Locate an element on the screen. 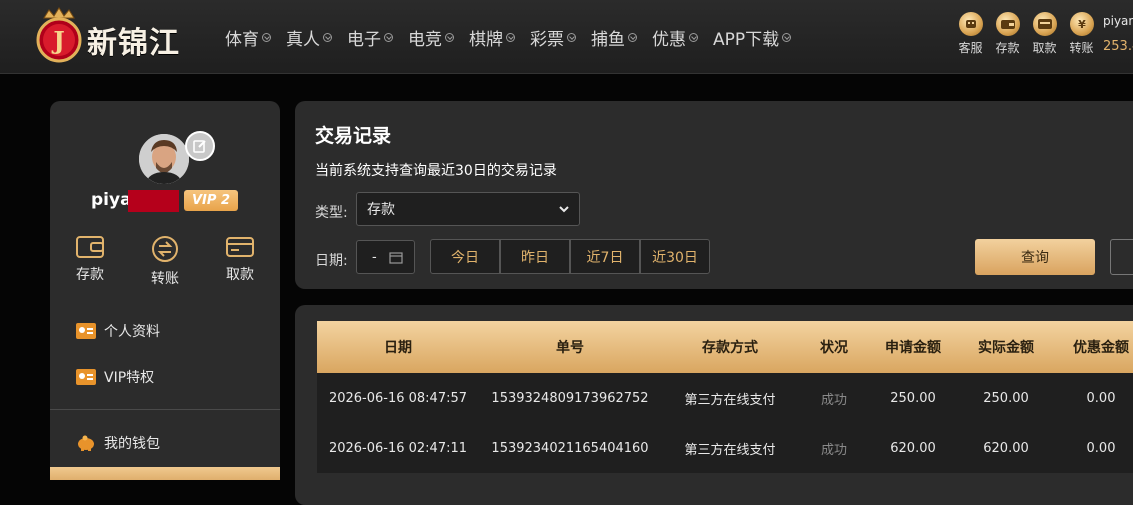 Image resolution: width=1133 pixels, height=505 pixels. quick-action-label: 转账 is located at coordinates (165, 279).